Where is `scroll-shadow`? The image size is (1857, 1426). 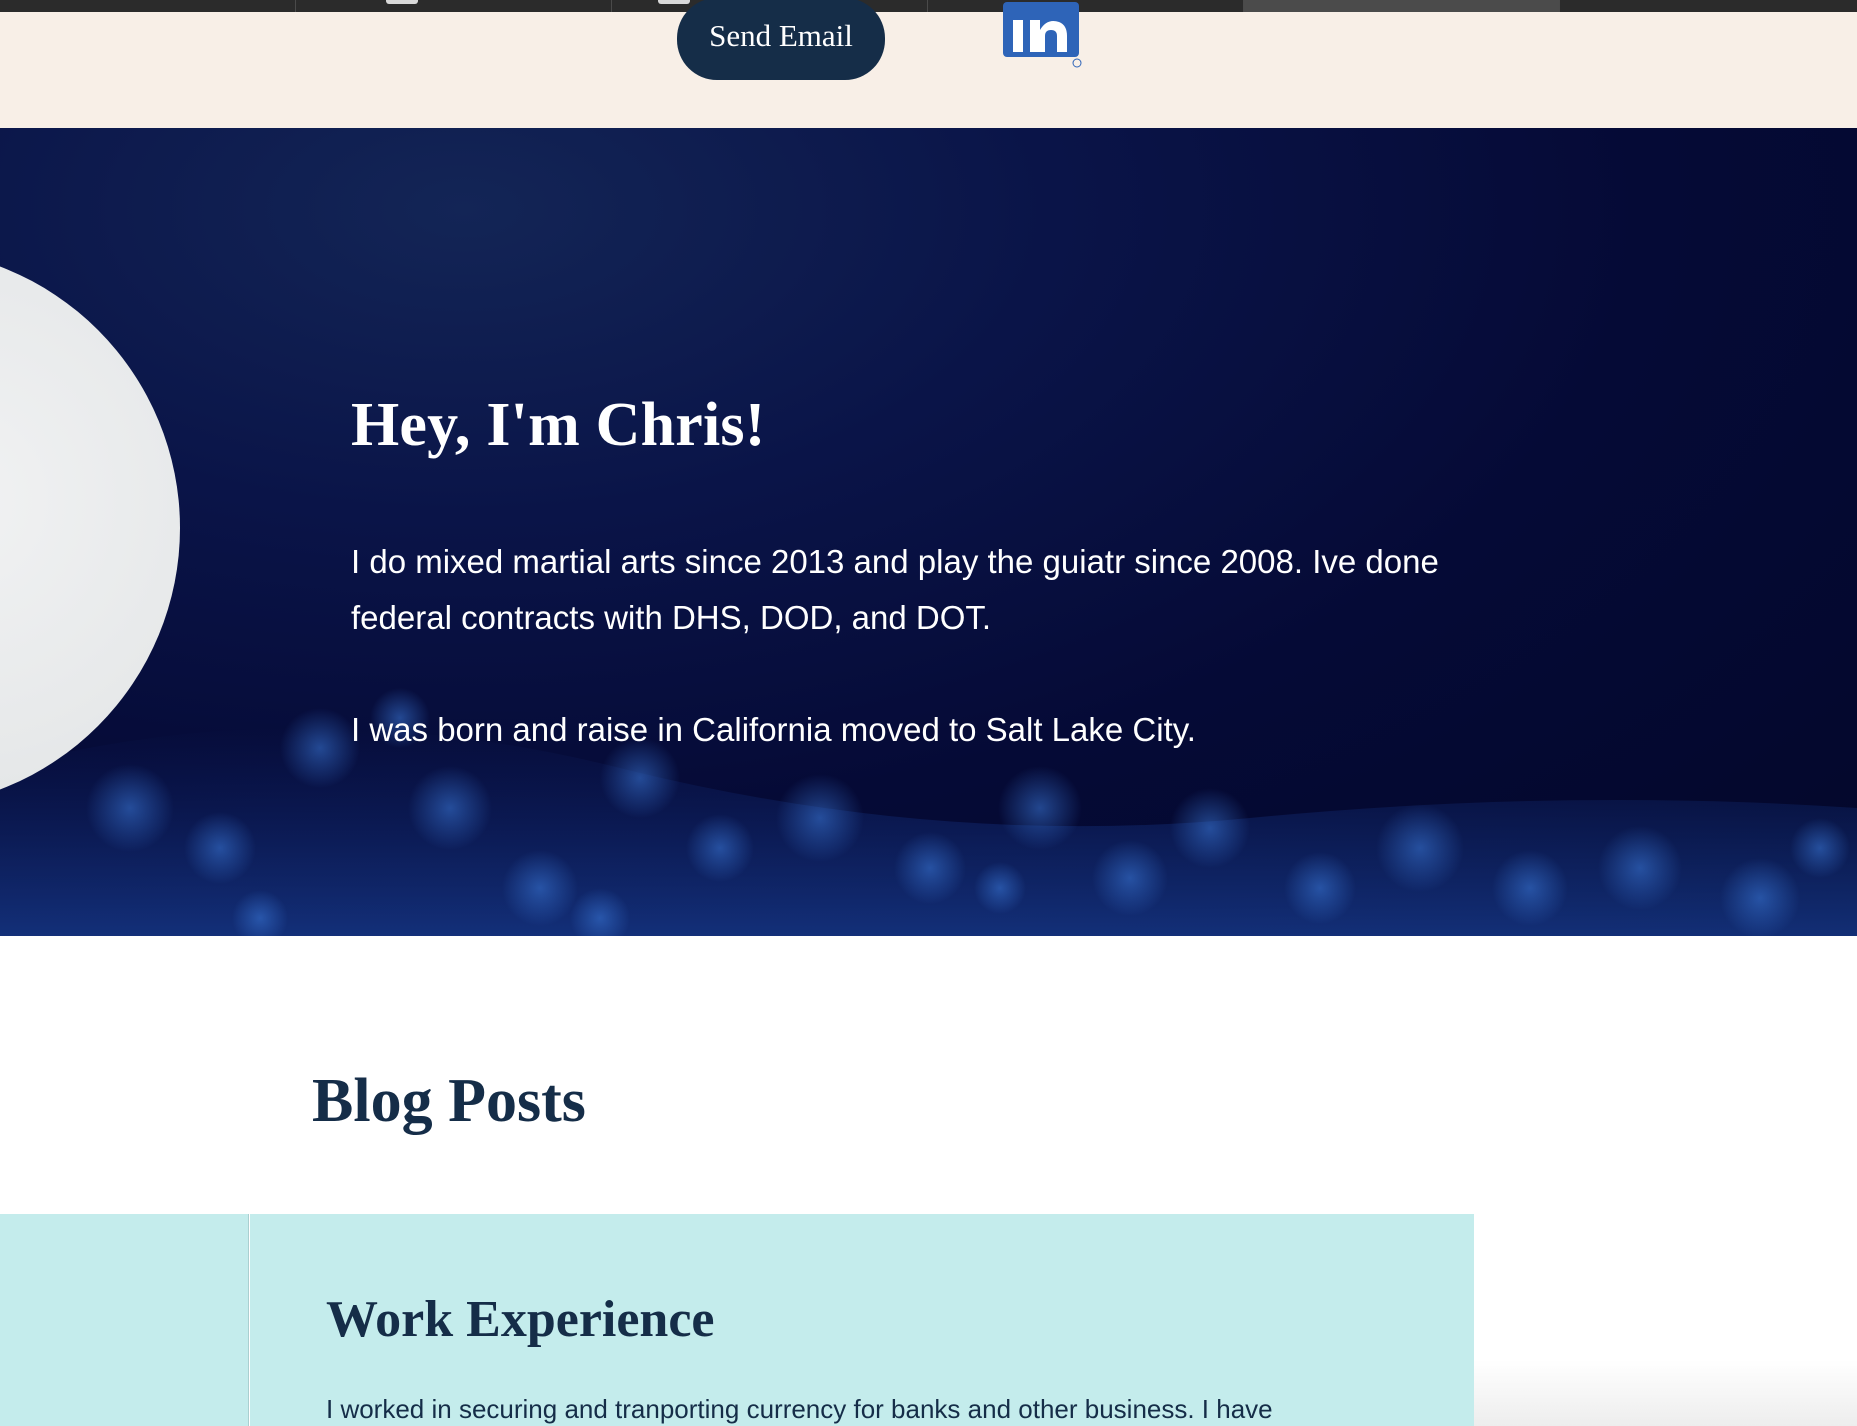
scroll-shadow is located at coordinates (1665, 1393).